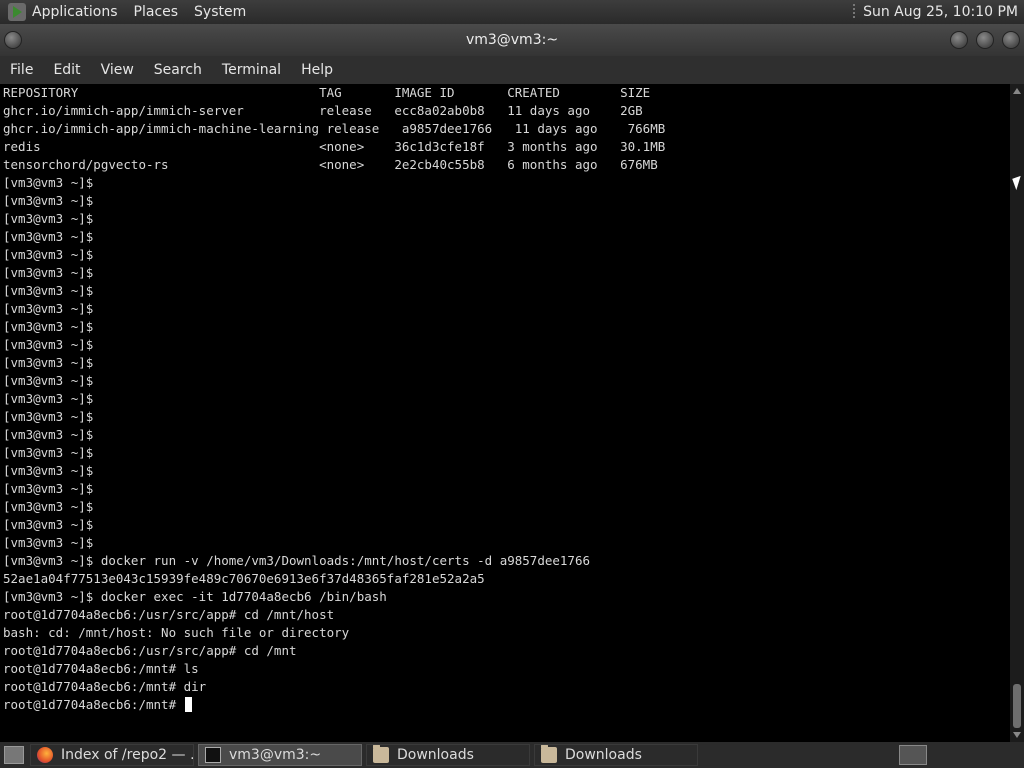 The width and height of the screenshot is (1024, 768). What do you see at coordinates (913, 755) in the screenshot?
I see `workspace-switcher-icon` at bounding box center [913, 755].